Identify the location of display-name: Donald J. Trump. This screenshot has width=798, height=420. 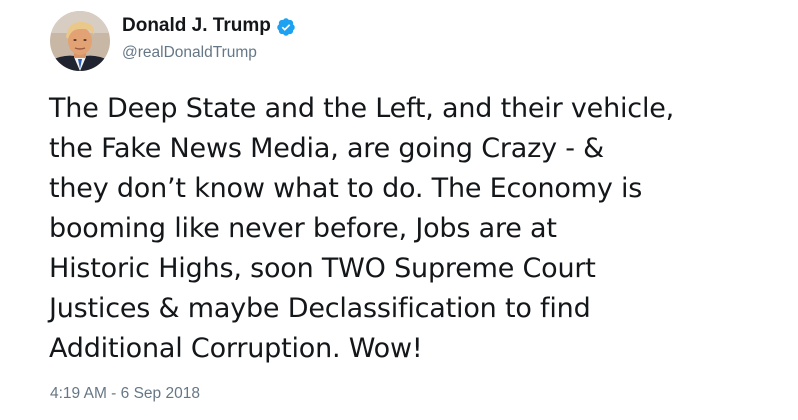
(196, 26).